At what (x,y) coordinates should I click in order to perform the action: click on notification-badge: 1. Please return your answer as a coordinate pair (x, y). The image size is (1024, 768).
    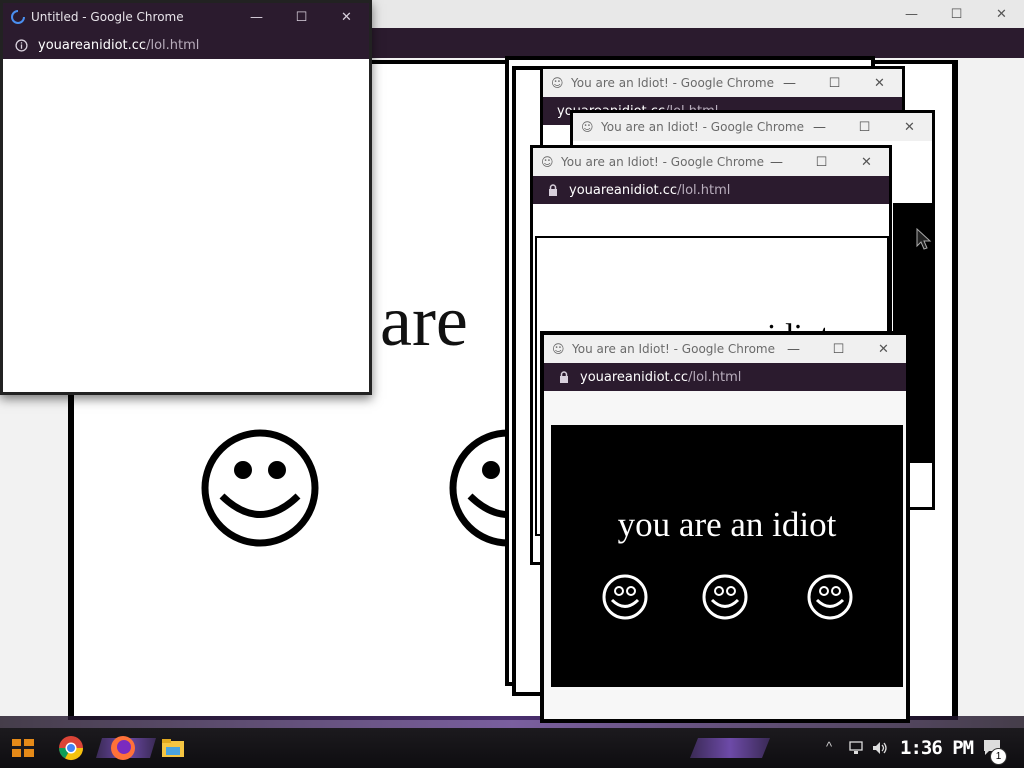
    Looking at the image, I should click on (998, 756).